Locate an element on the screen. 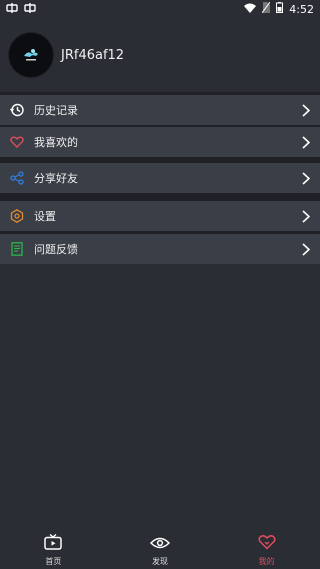 The image size is (320, 569). menu-item-favorites: 我喜欢的 is located at coordinates (160, 142).